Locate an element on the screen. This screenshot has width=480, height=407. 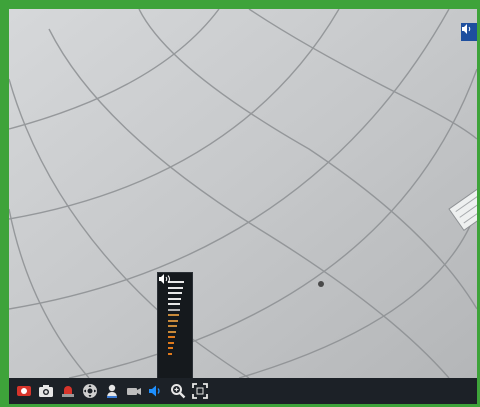
talk-button is located at coordinates (111, 391).